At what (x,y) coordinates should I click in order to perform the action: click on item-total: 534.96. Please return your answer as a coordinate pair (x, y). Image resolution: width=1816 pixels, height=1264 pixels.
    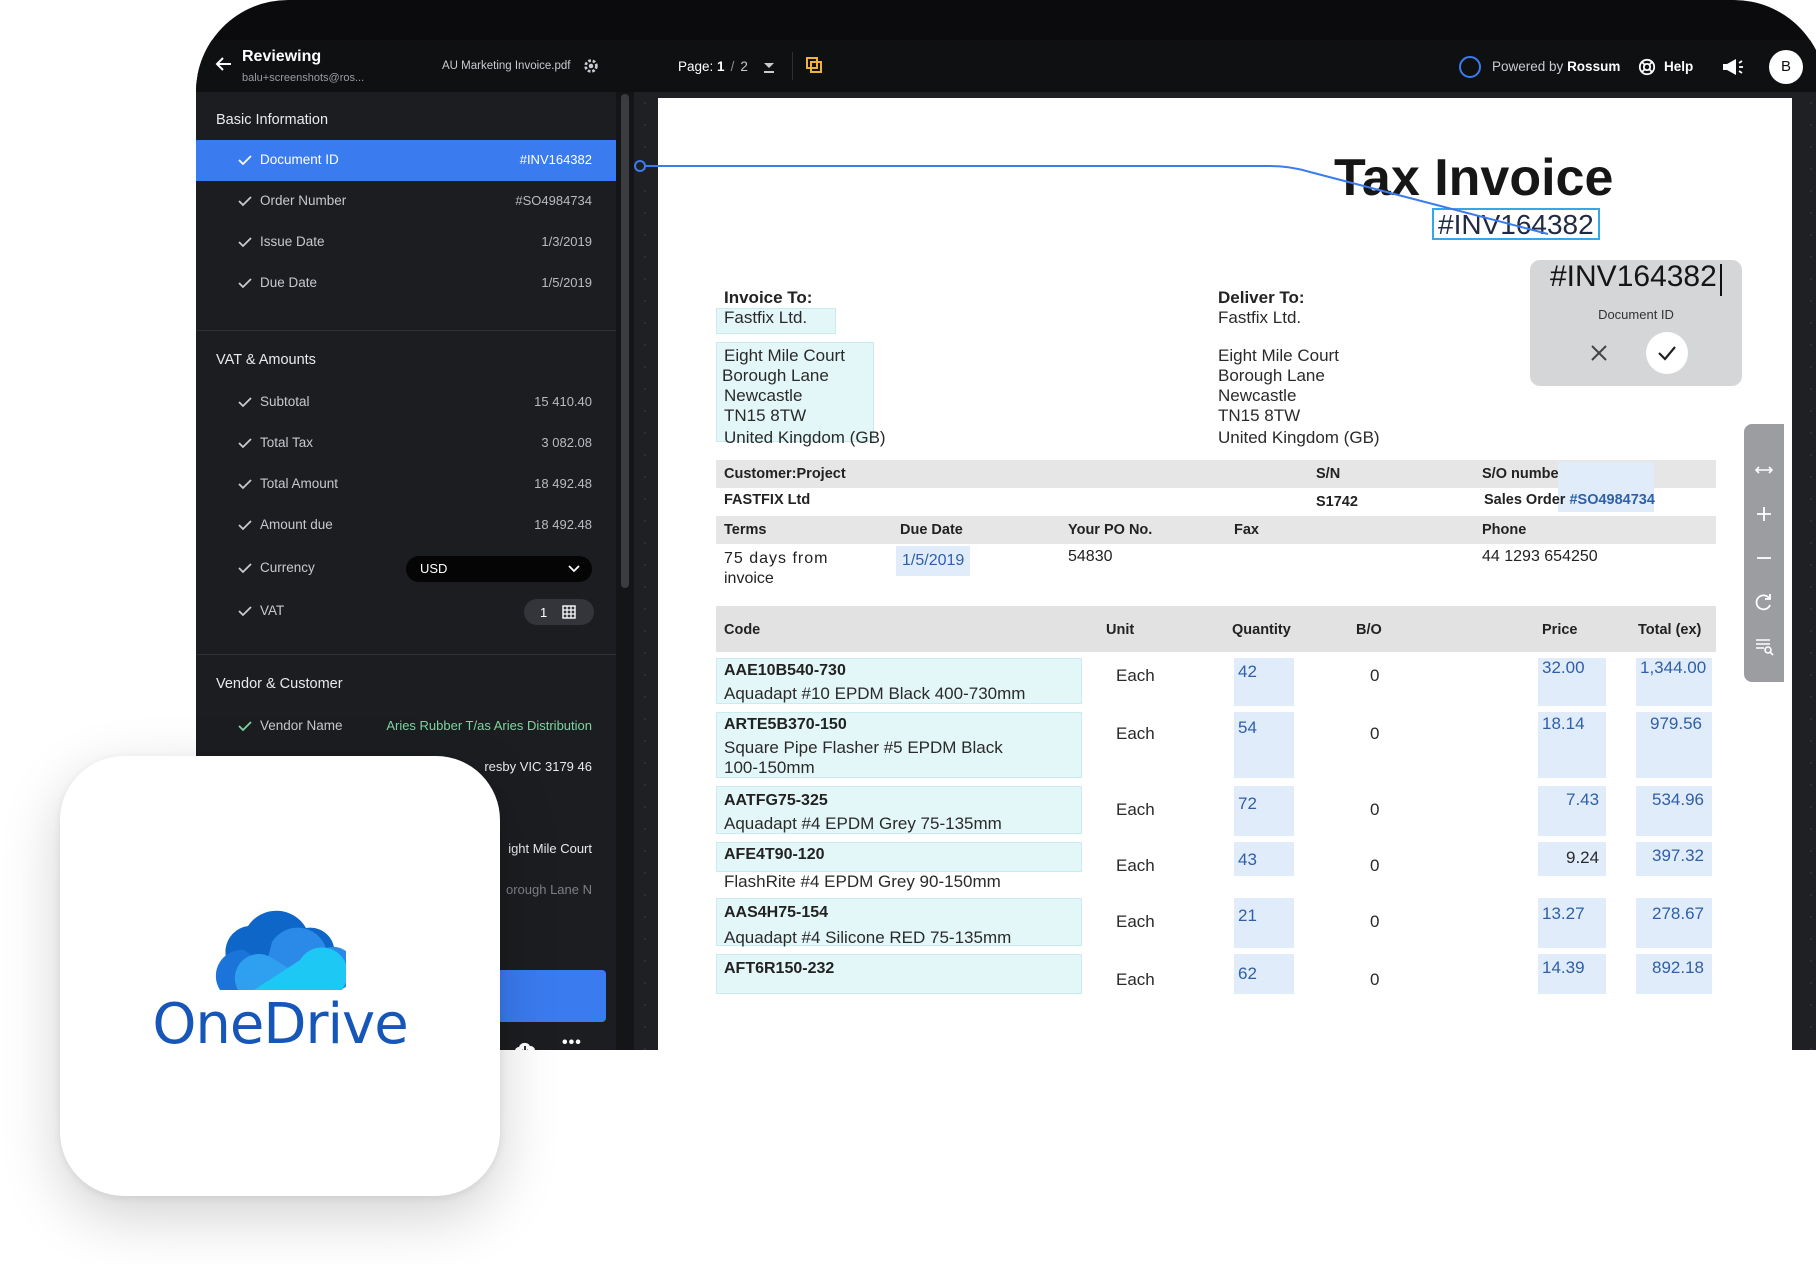
    Looking at the image, I should click on (1678, 800).